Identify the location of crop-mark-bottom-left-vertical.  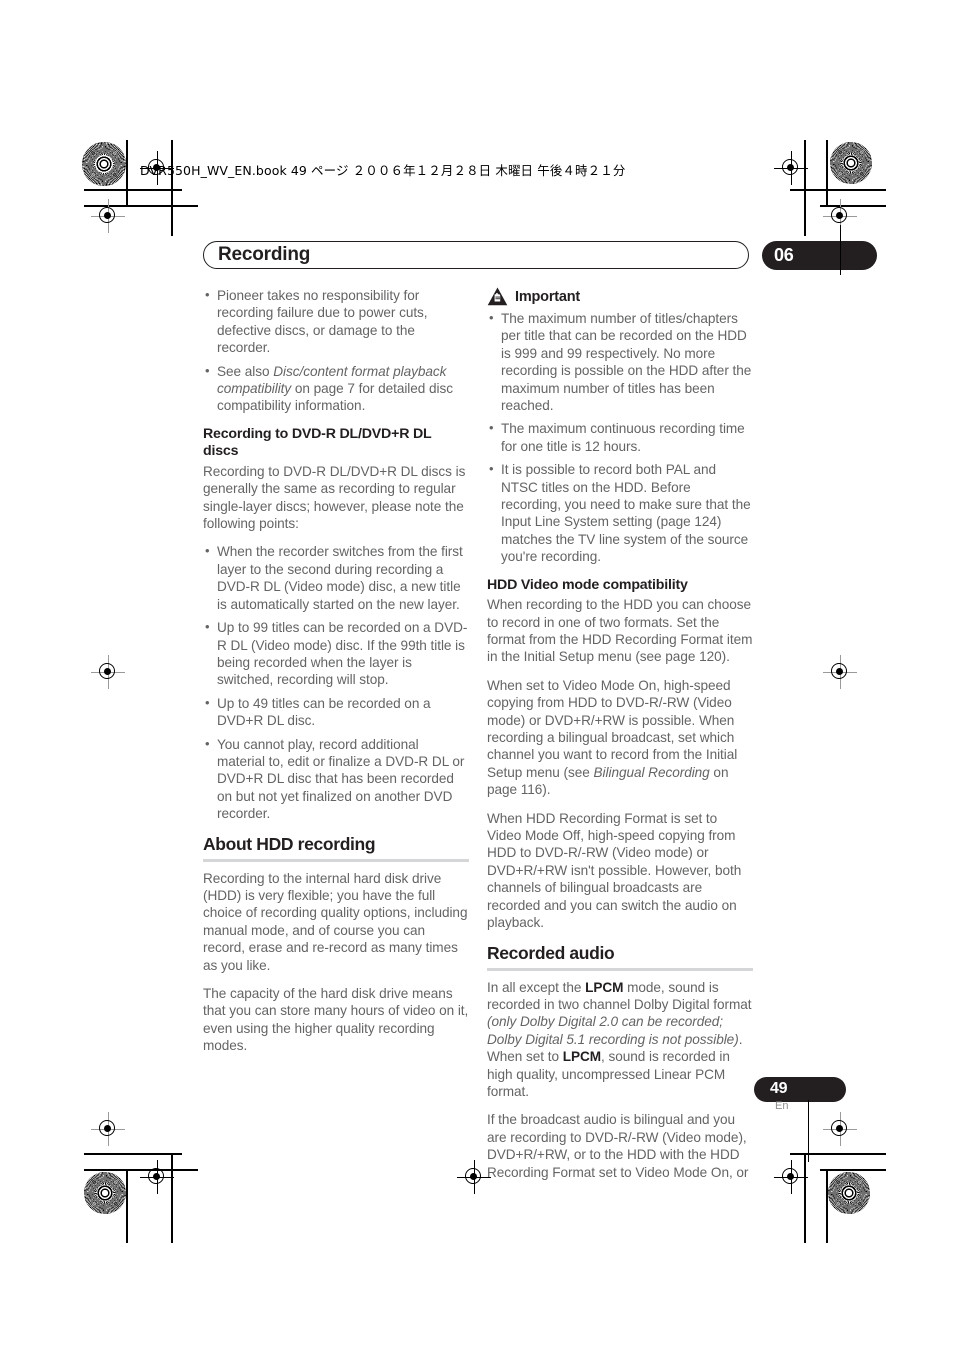
(172, 1198).